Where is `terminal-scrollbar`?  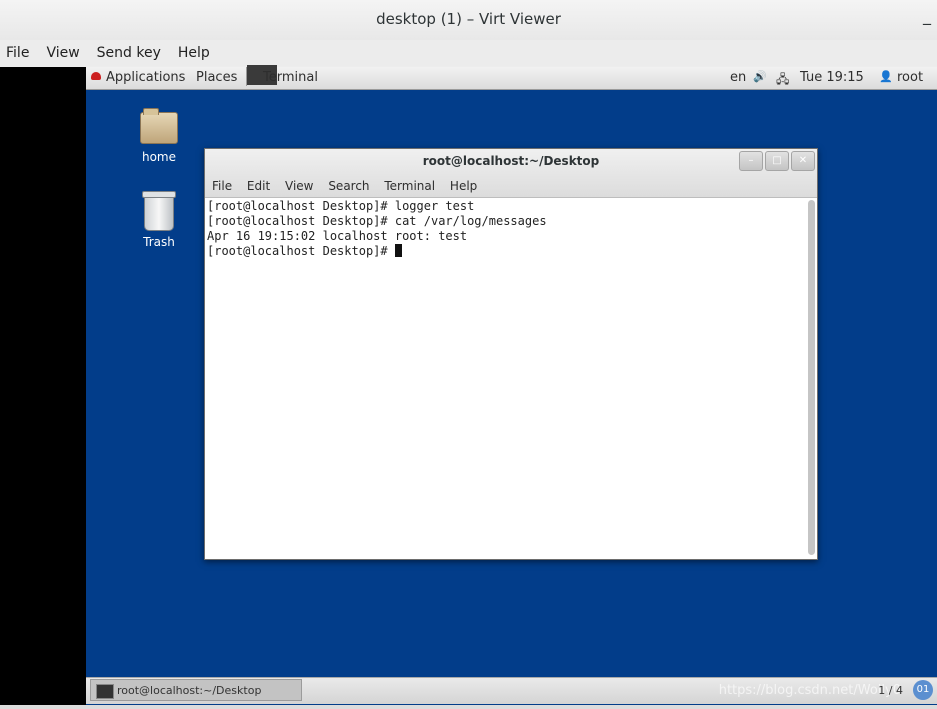 terminal-scrollbar is located at coordinates (811, 377).